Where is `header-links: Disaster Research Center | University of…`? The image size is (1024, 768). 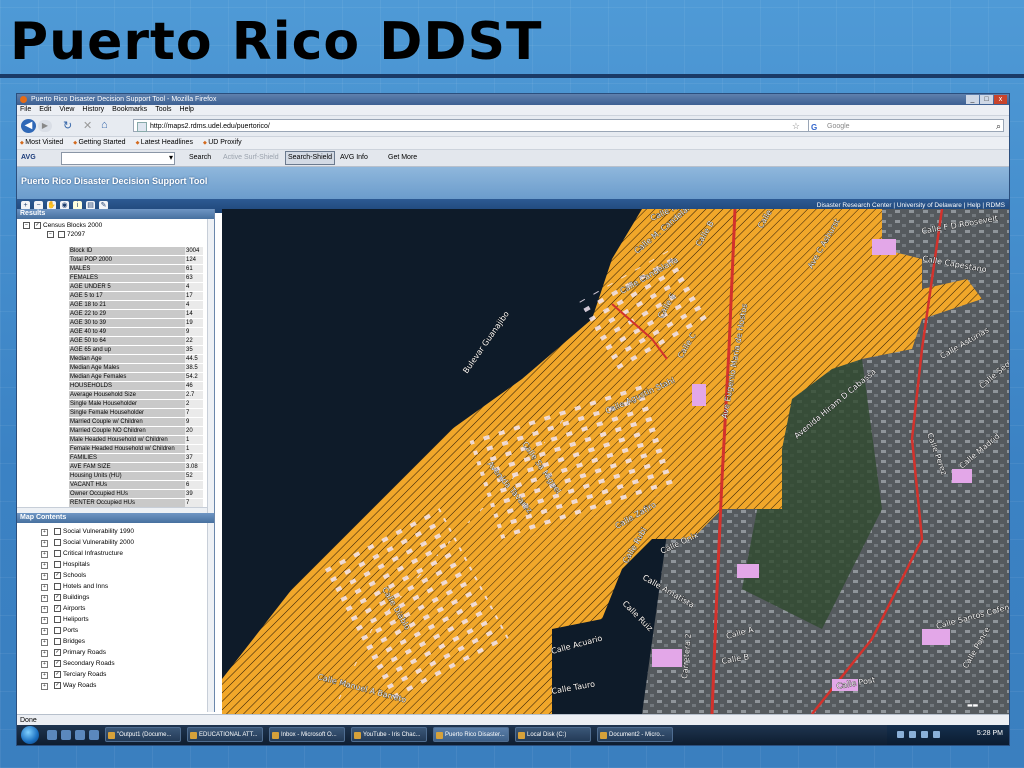
header-links: Disaster Research Center | University of… is located at coordinates (911, 205).